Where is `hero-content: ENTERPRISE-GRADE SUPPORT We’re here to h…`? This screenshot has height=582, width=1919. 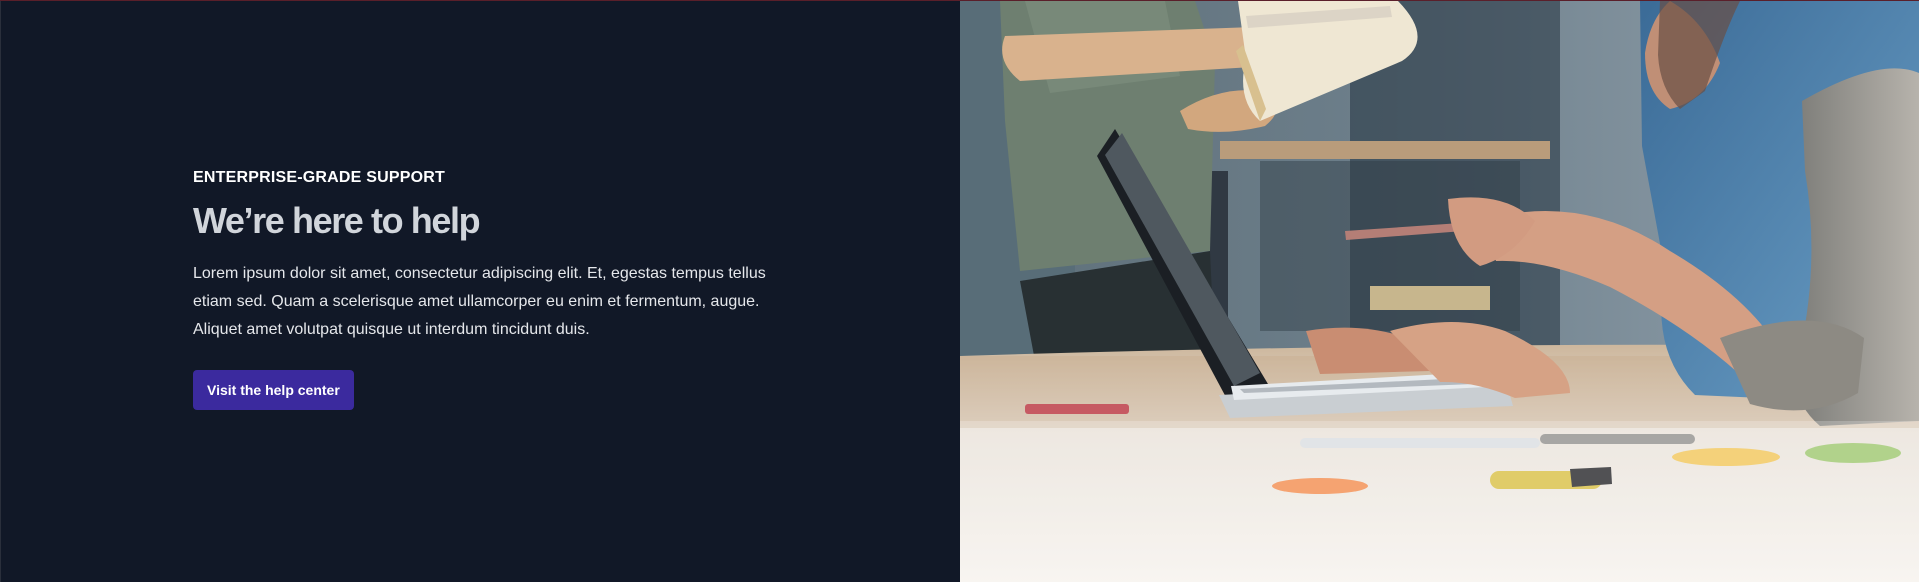 hero-content: ENTERPRISE-GRADE SUPPORT We’re here to h… is located at coordinates (488, 289).